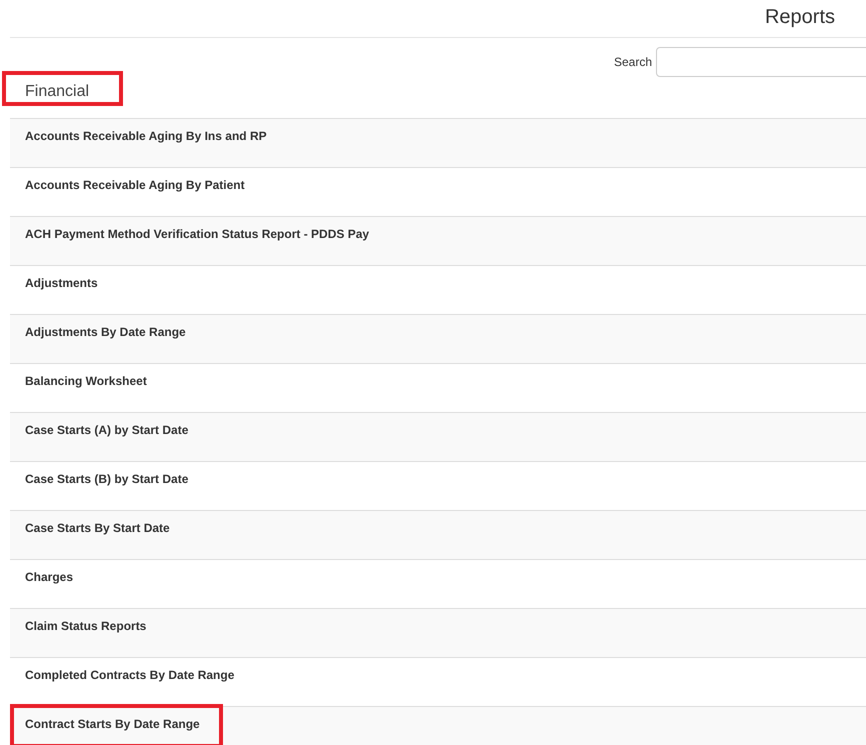 The height and width of the screenshot is (745, 866). I want to click on report-link: Claim Status Reports, so click(85, 626).